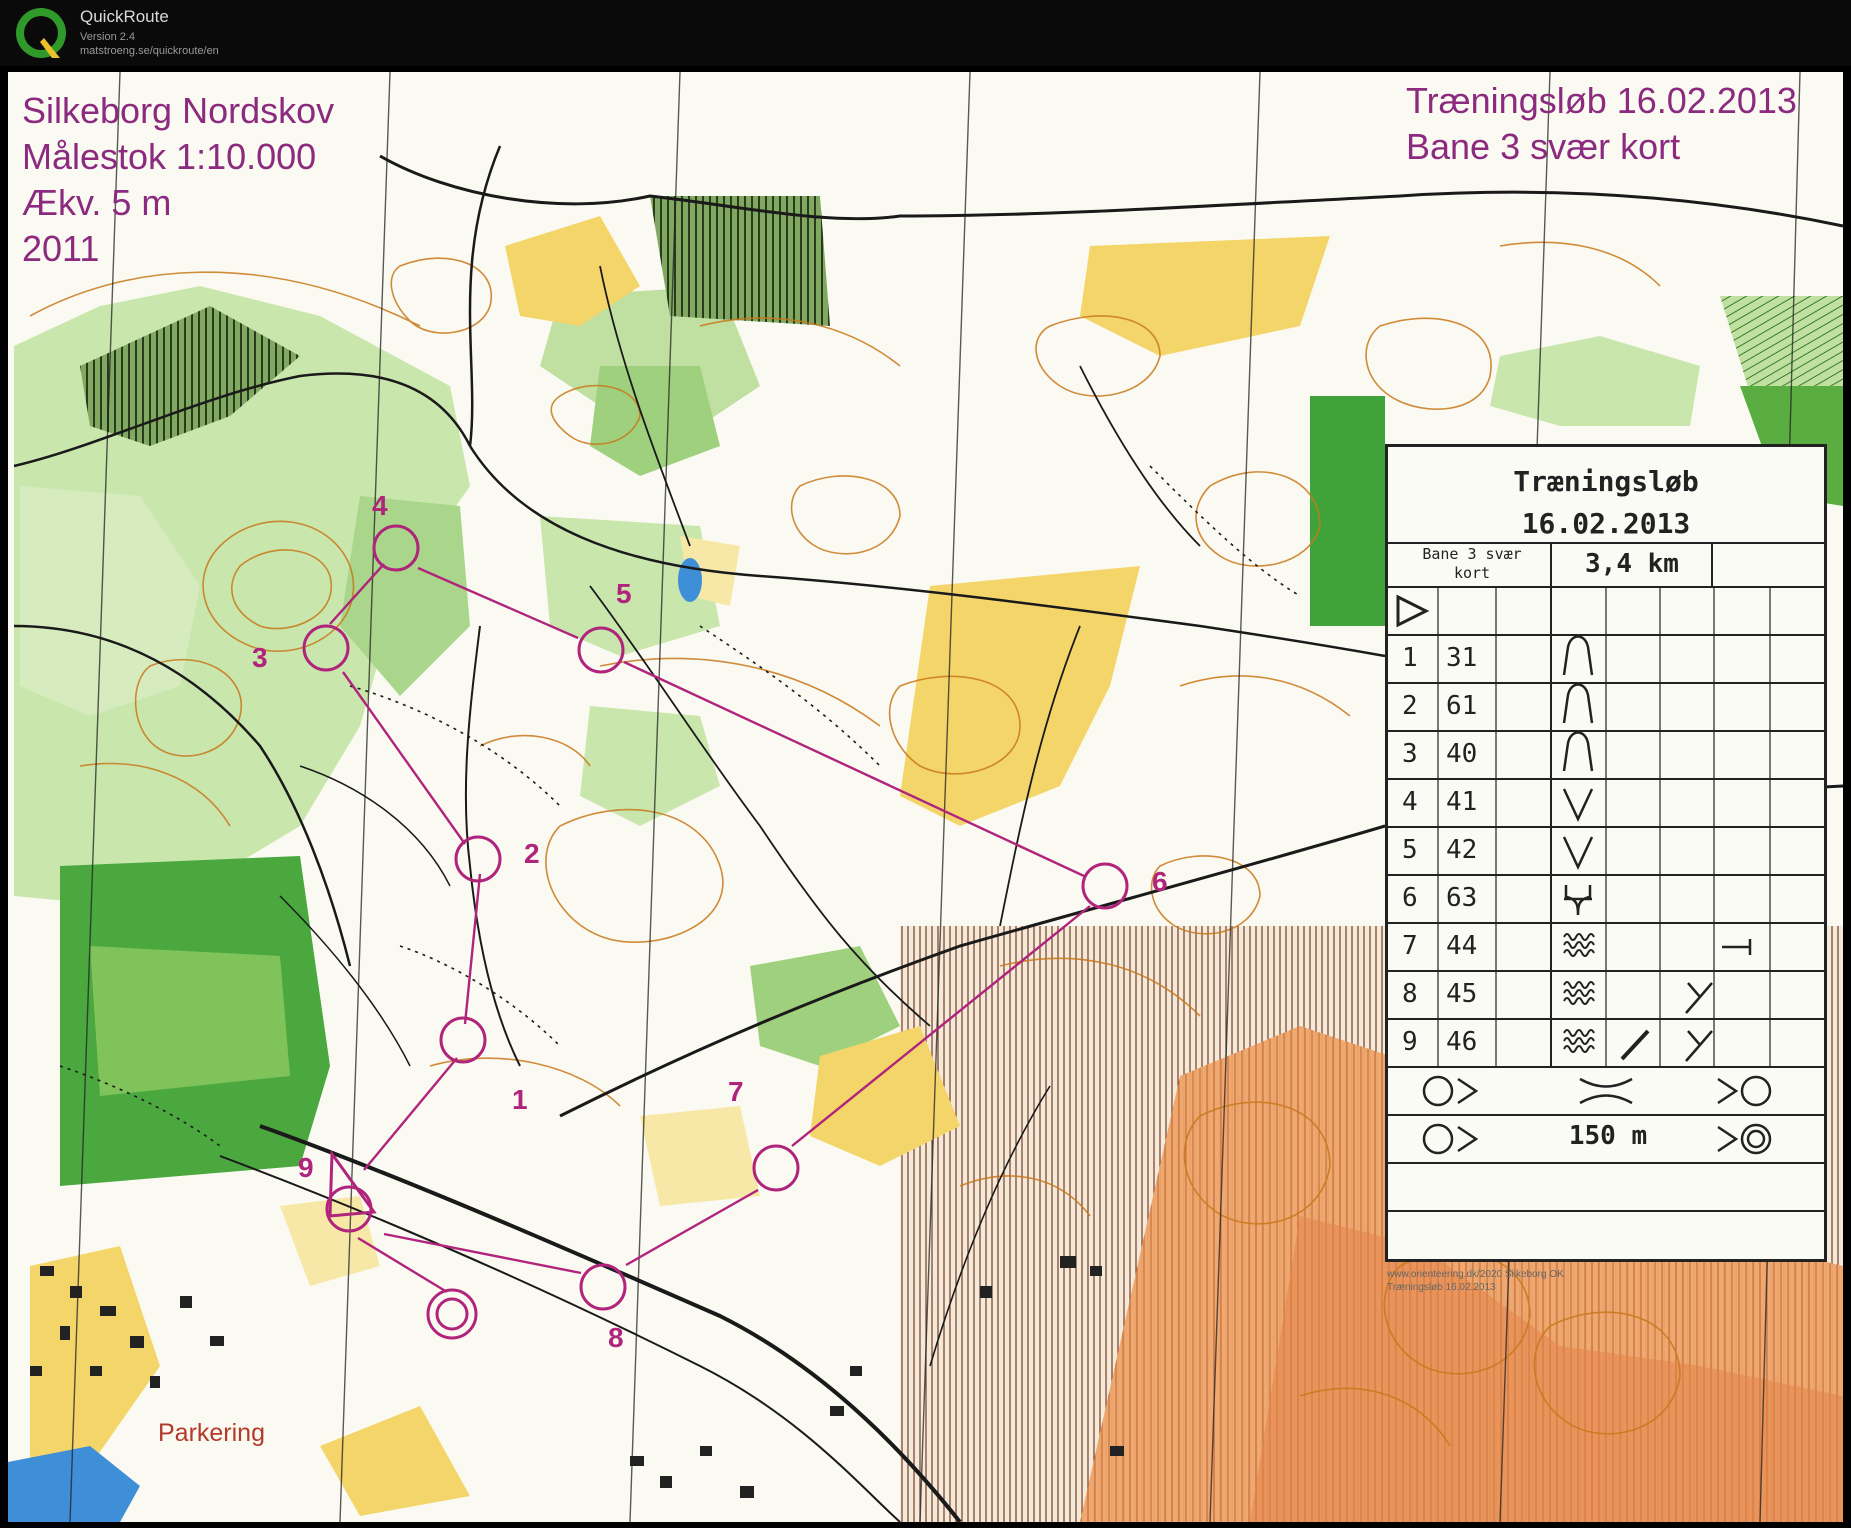 This screenshot has width=1851, height=1528. I want to click on course-name-line1: Bane 3 svær, so click(1472, 554).